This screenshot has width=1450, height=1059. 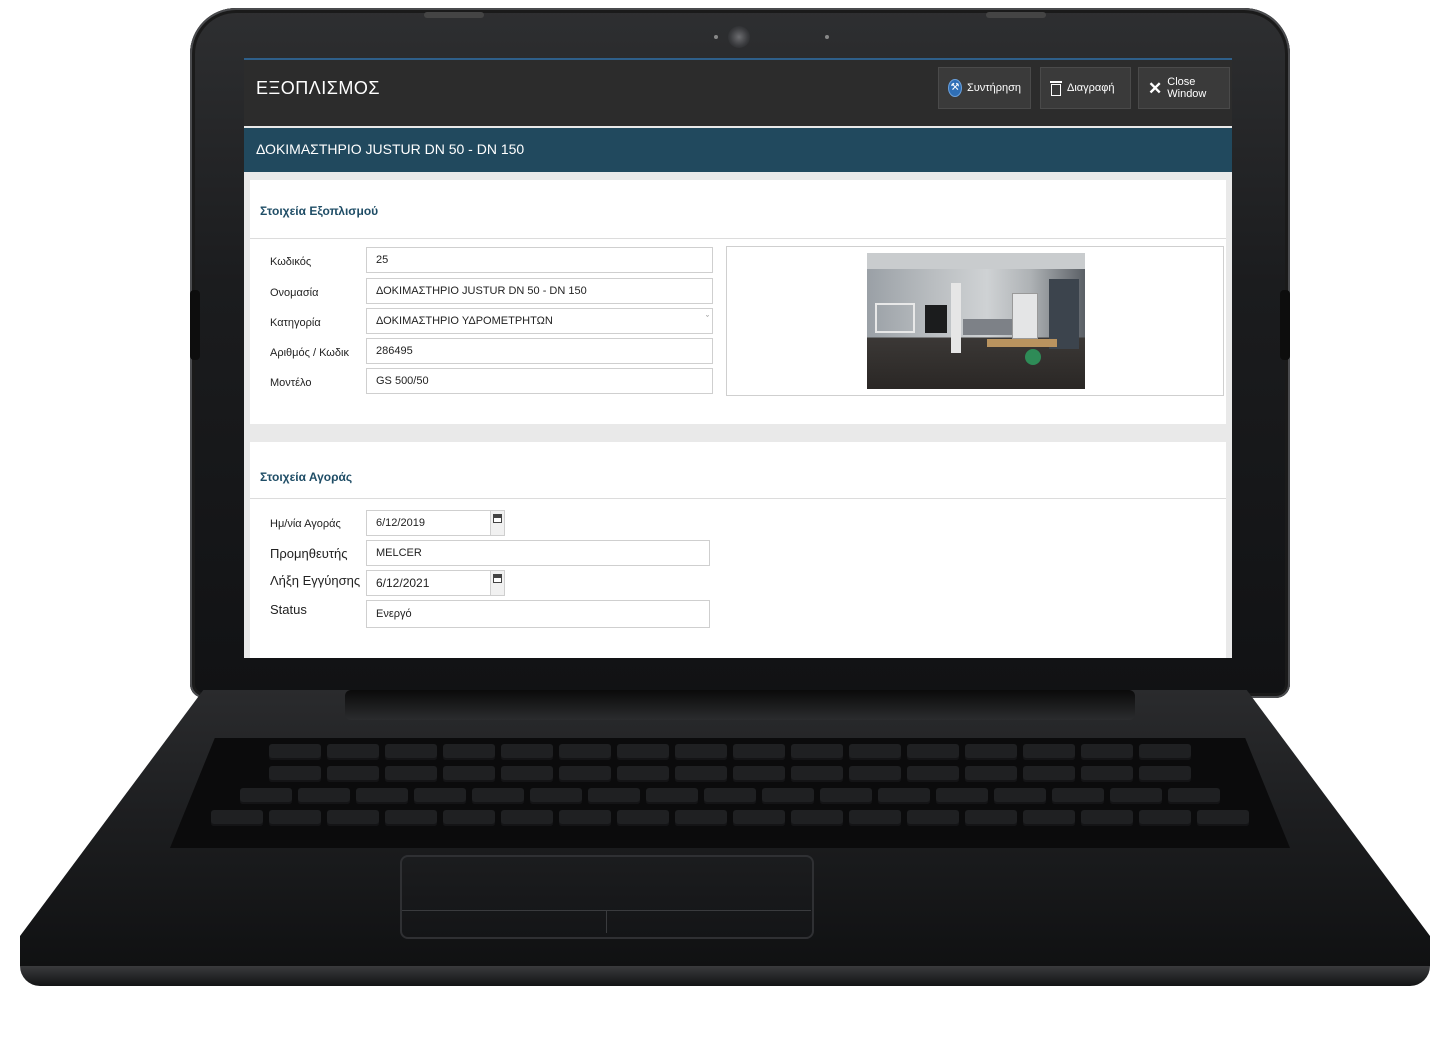 What do you see at coordinates (1022, 343) in the screenshot?
I see `photo-table` at bounding box center [1022, 343].